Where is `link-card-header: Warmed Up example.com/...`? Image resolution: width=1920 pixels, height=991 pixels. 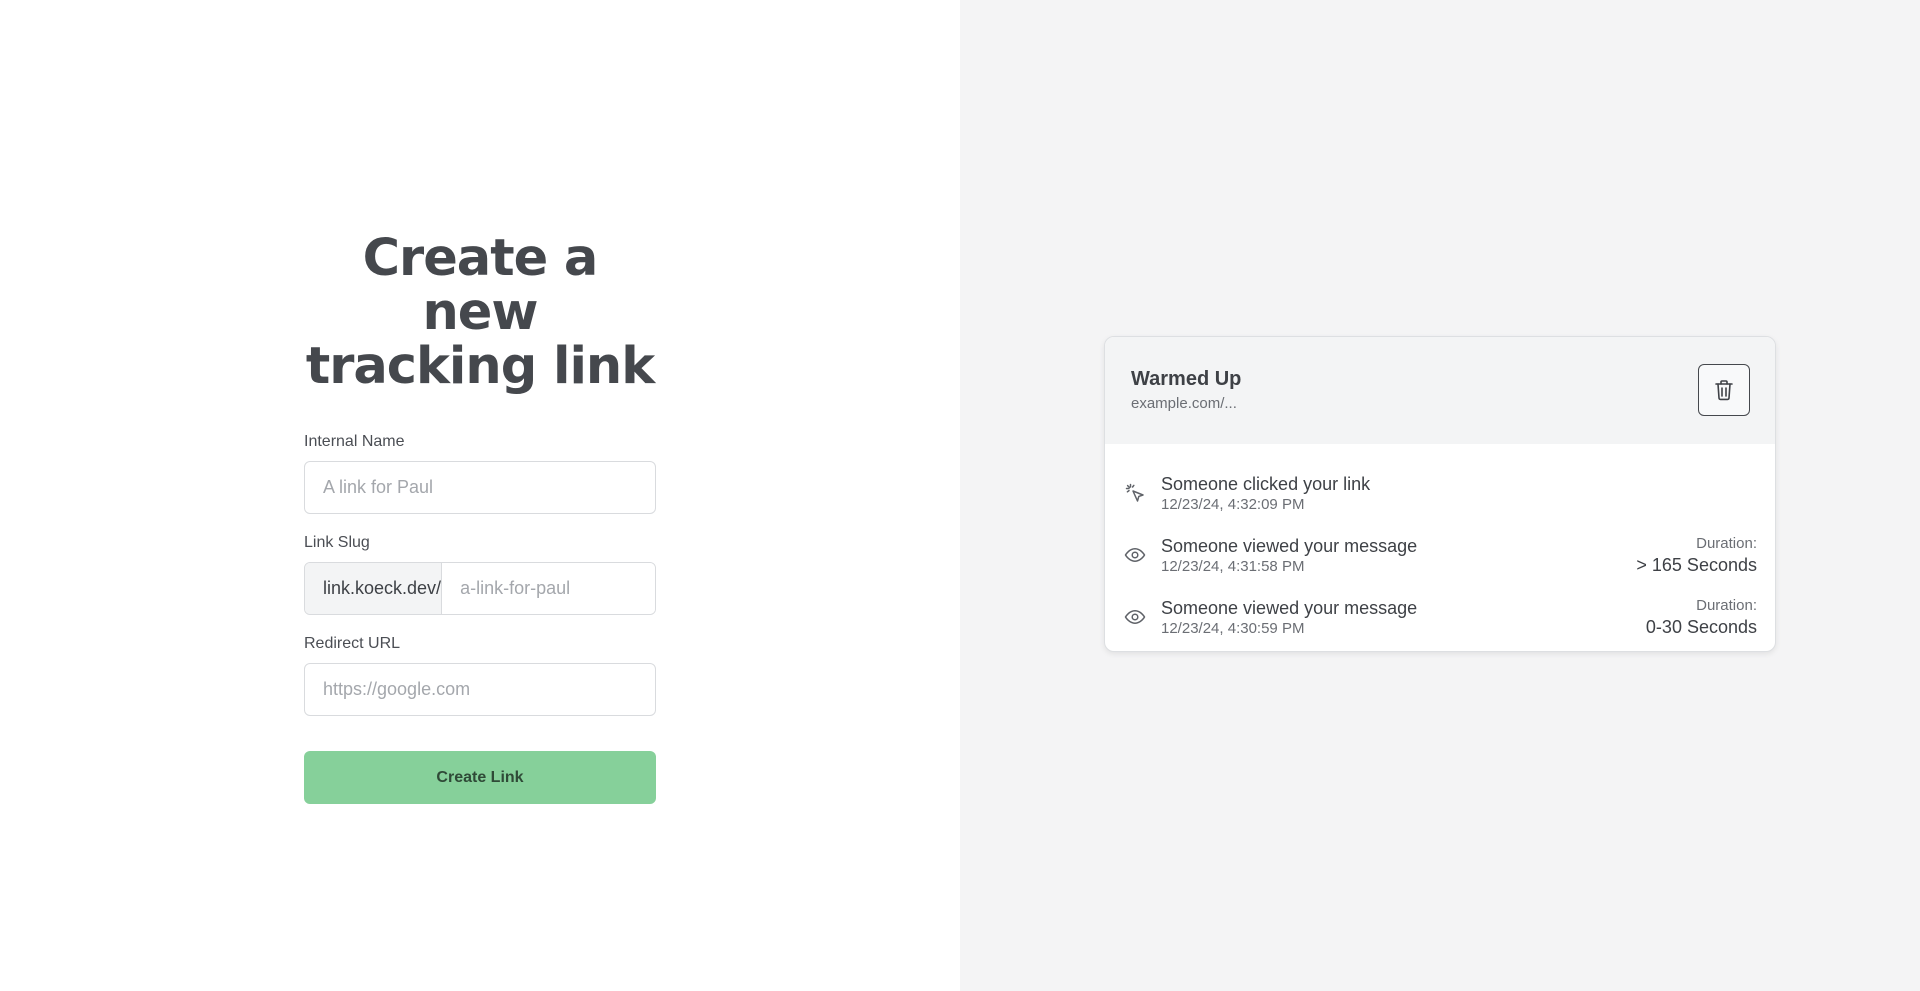
link-card-header: Warmed Up example.com/... is located at coordinates (1440, 390).